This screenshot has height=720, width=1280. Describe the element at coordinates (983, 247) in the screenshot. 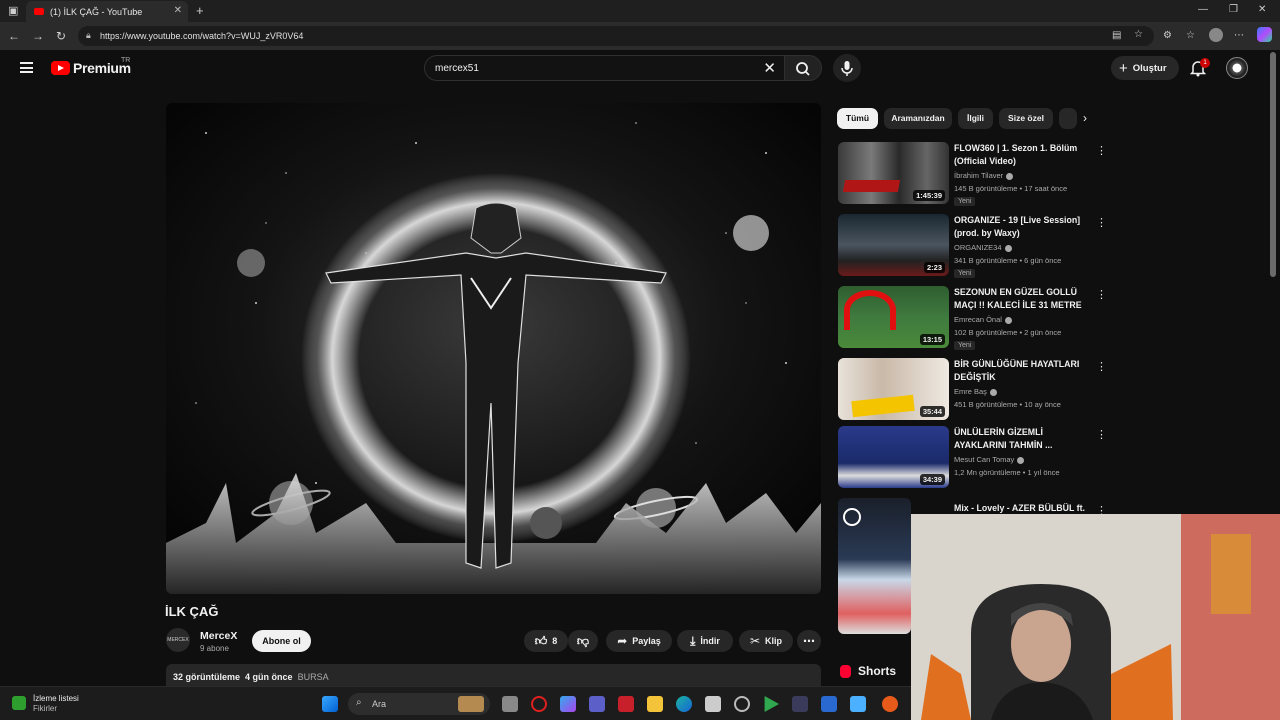

I see `channel-name: ORGANIZE34` at that location.